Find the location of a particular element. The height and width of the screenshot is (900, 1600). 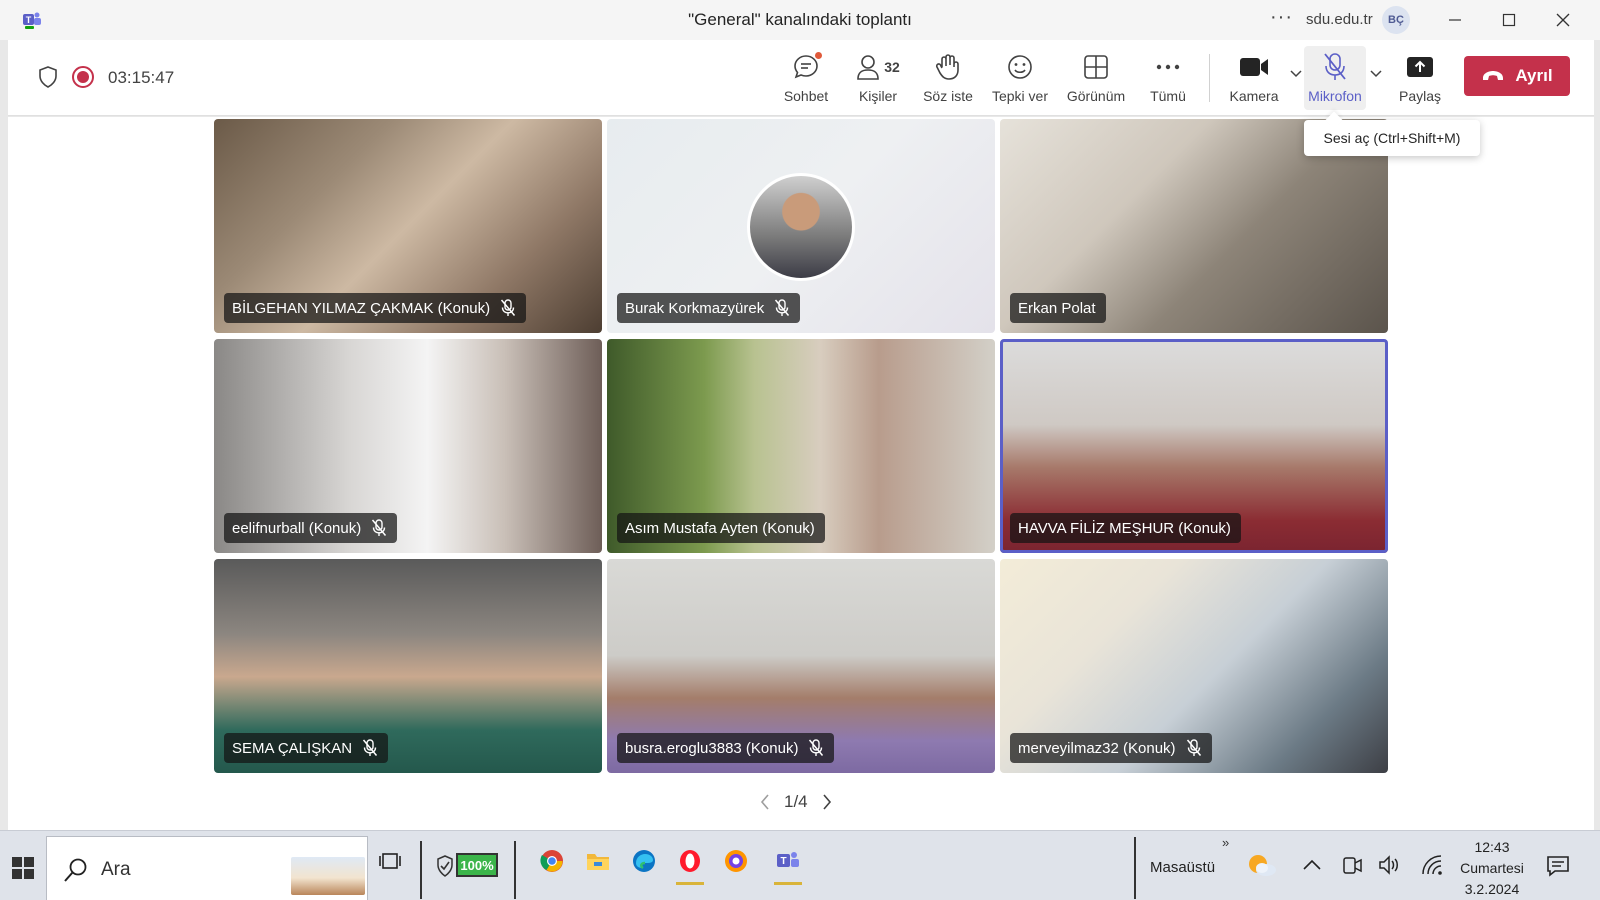

edge-icon is located at coordinates (644, 861).